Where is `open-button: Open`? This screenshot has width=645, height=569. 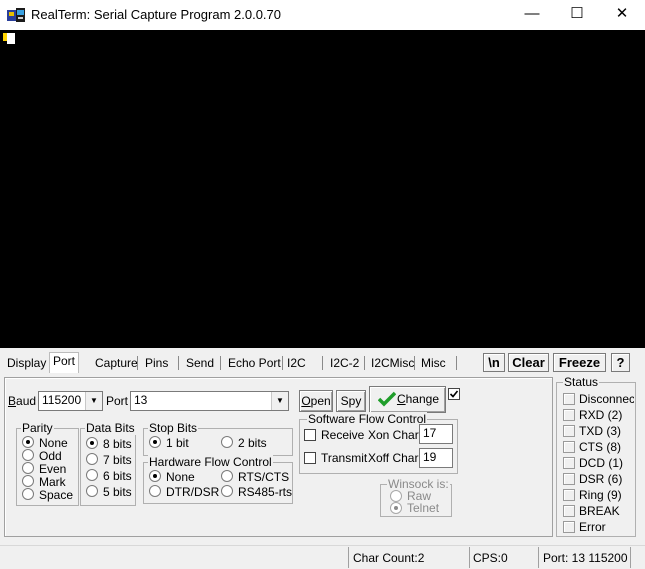 open-button: Open is located at coordinates (316, 401).